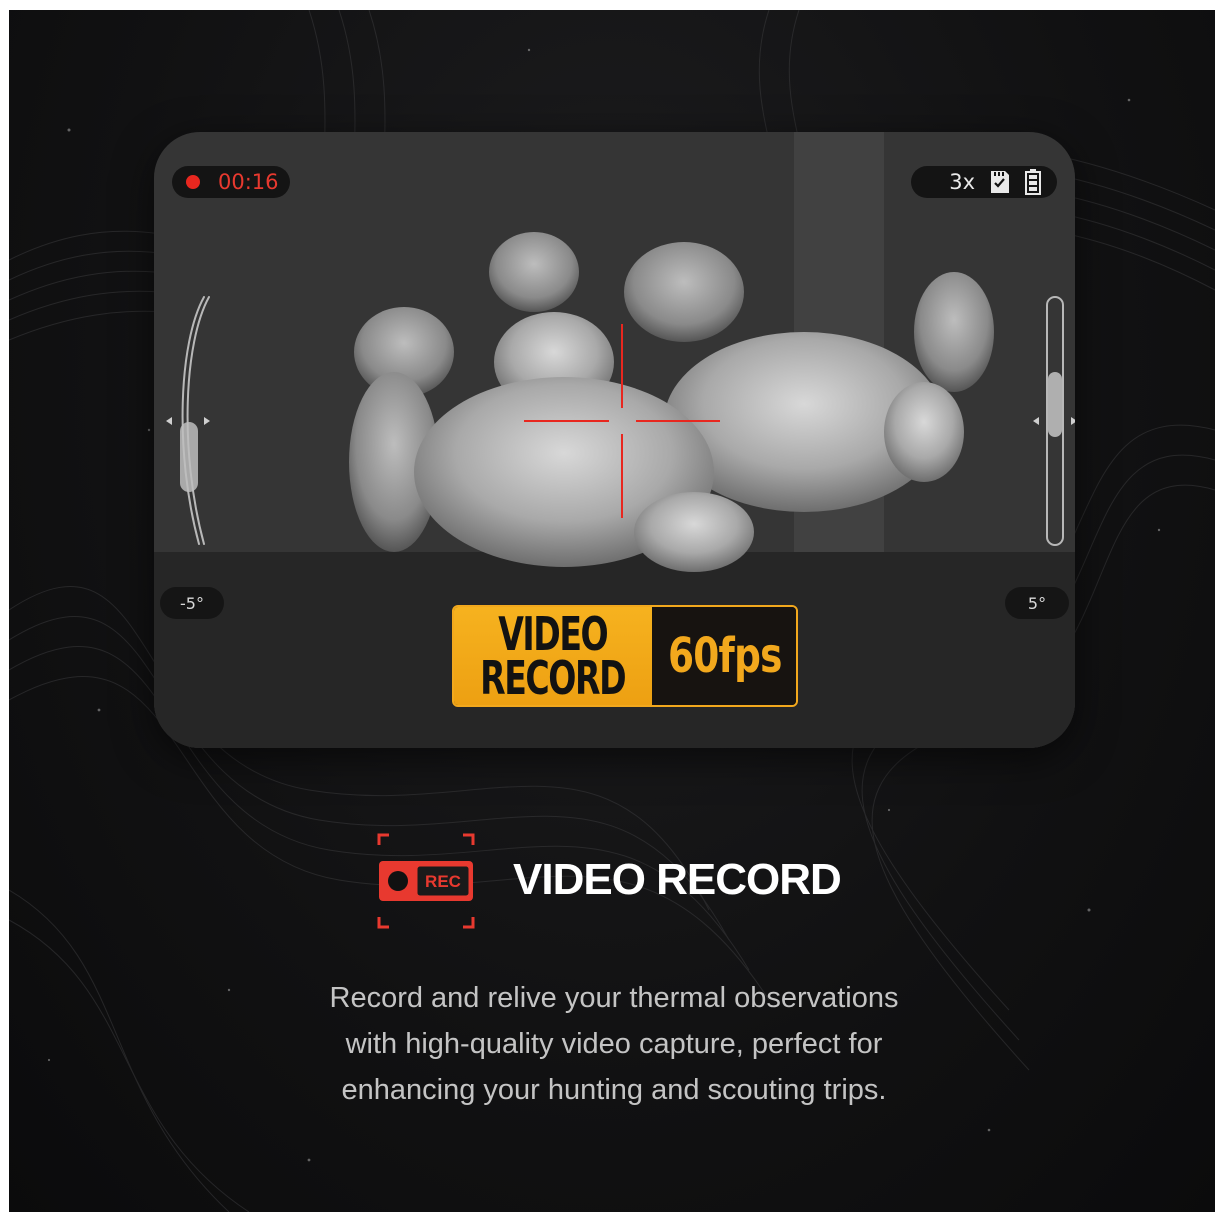  What do you see at coordinates (1037, 603) in the screenshot?
I see `tilt-right-value: 5°` at bounding box center [1037, 603].